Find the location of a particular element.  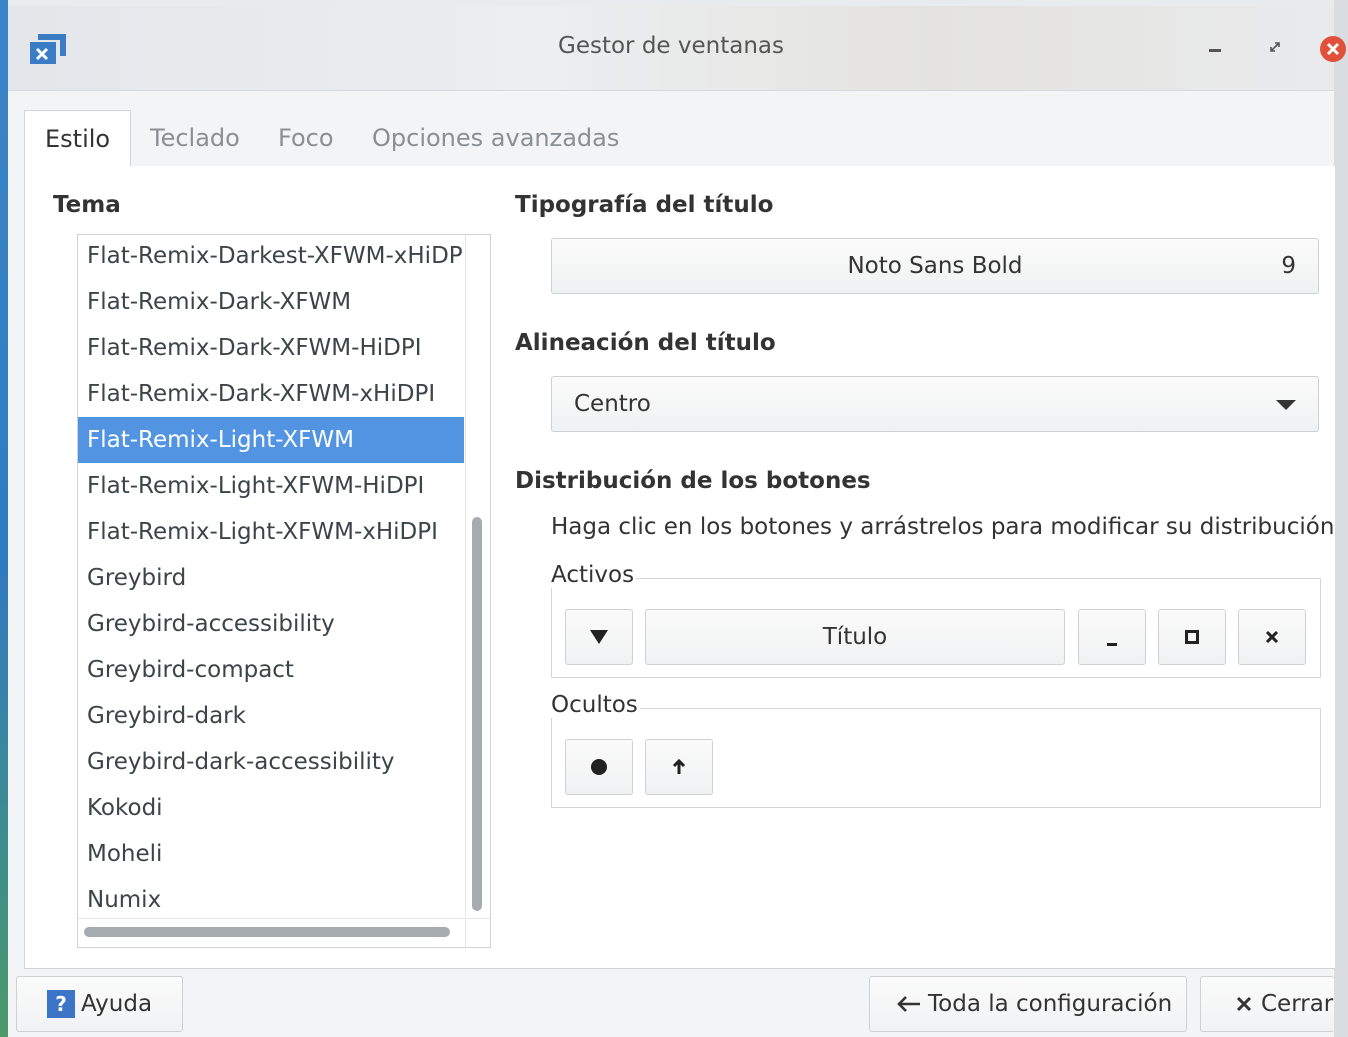

list-item: Moheli is located at coordinates (271, 854).